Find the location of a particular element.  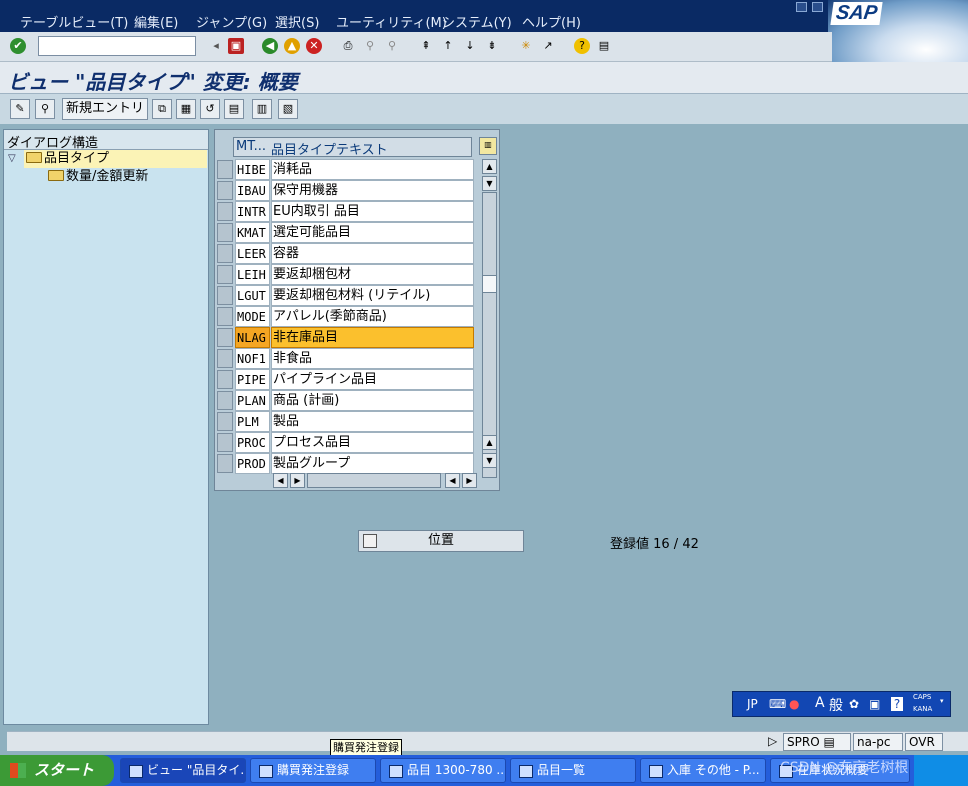

table-row: PIPE パイプライン品目 is located at coordinates (345, 379).